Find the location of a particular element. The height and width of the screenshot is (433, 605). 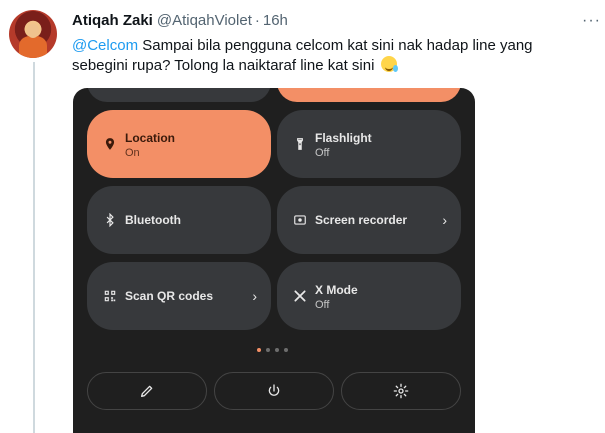

cropped-tile-left is located at coordinates (179, 95).